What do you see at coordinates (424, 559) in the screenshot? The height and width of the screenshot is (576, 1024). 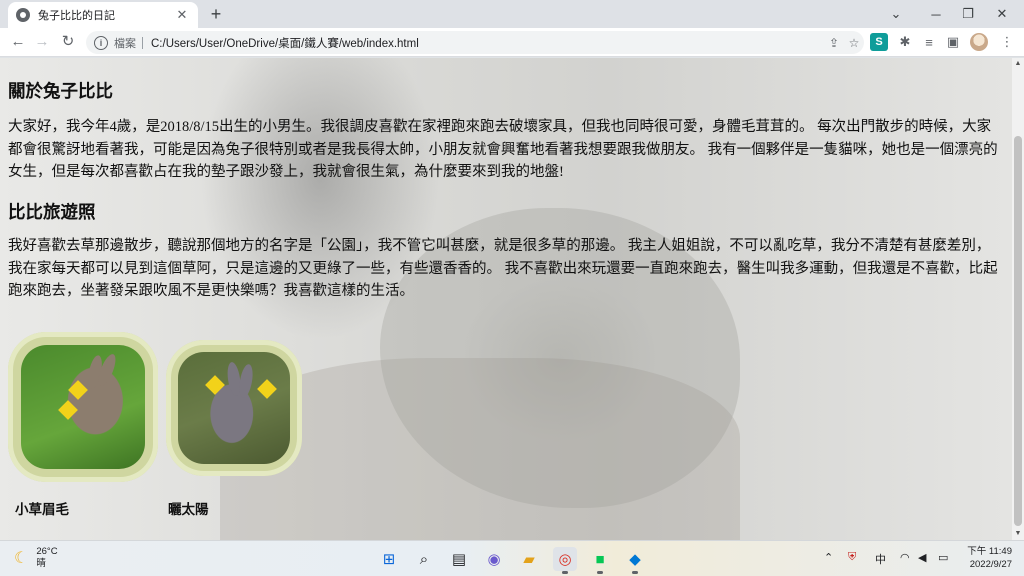 I see `search-icon: ⌕` at bounding box center [424, 559].